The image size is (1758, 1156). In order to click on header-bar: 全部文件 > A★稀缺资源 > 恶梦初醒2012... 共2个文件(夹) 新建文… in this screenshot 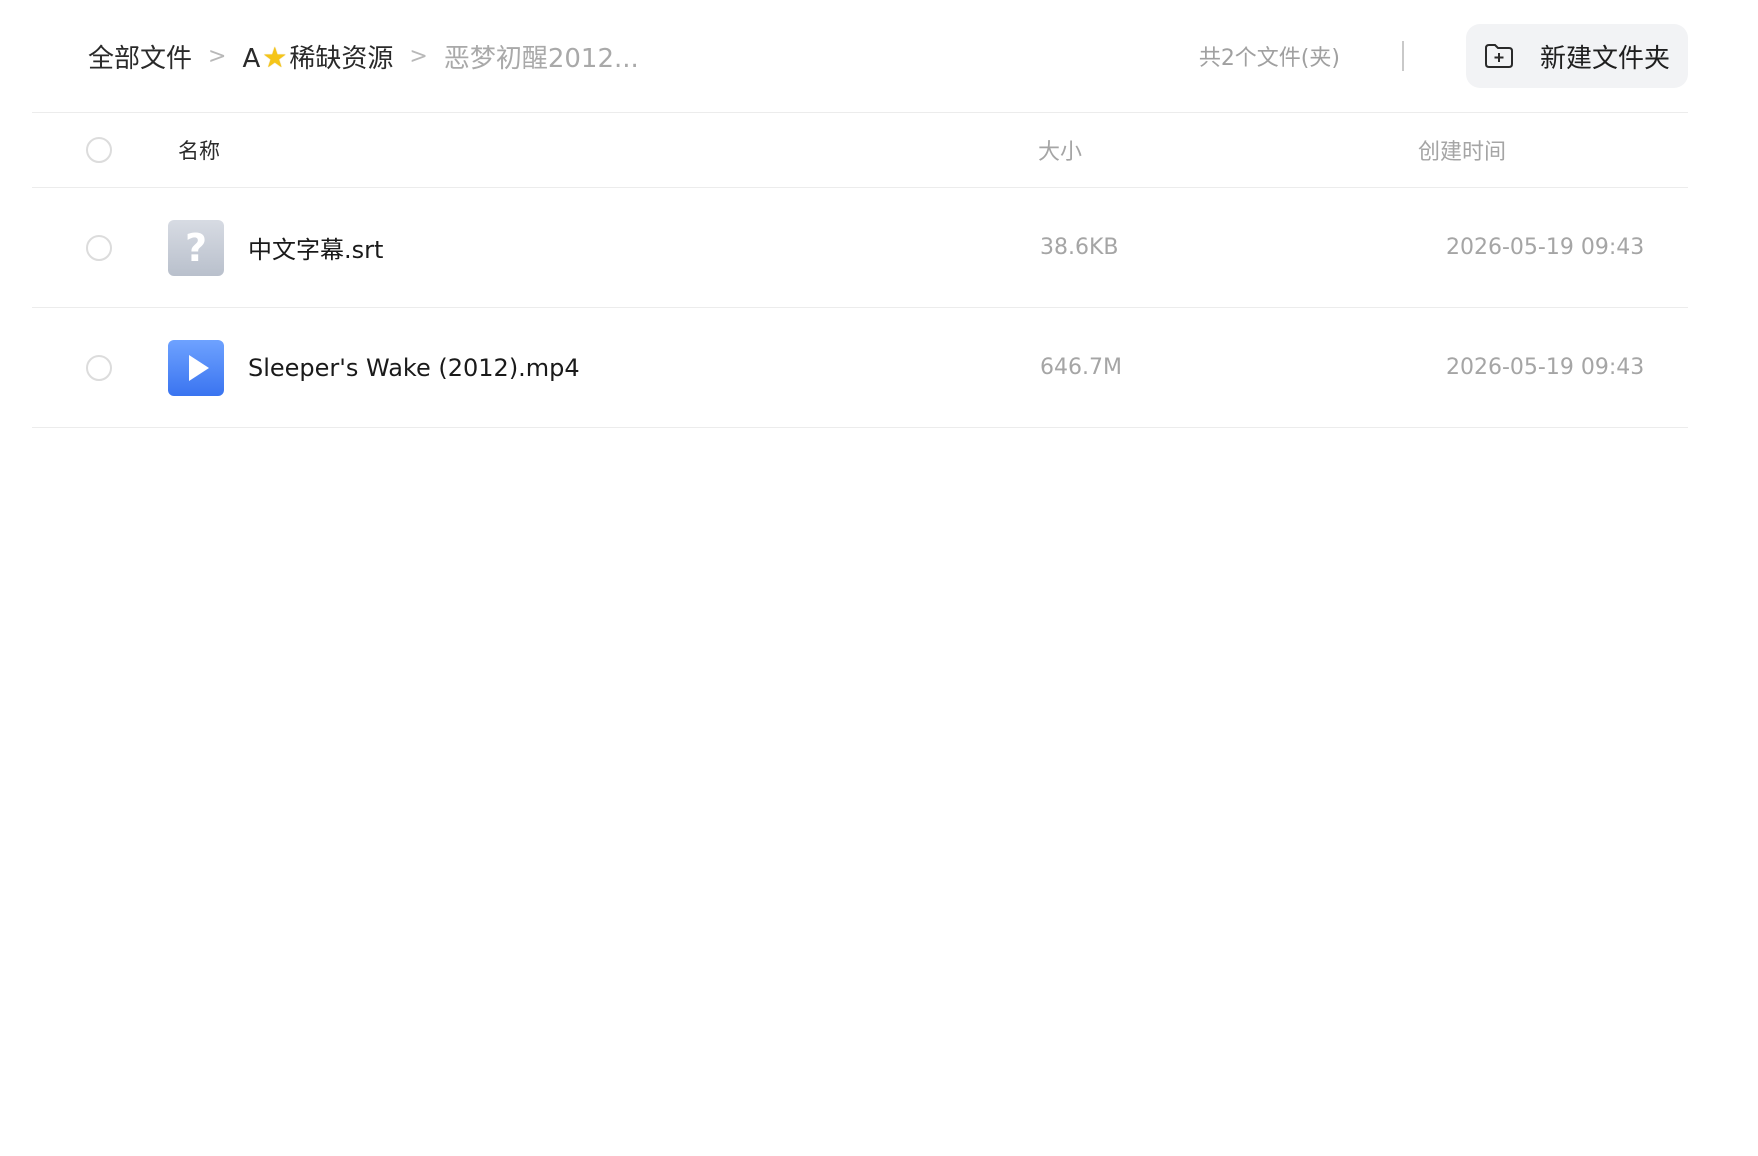, I will do `click(888, 56)`.